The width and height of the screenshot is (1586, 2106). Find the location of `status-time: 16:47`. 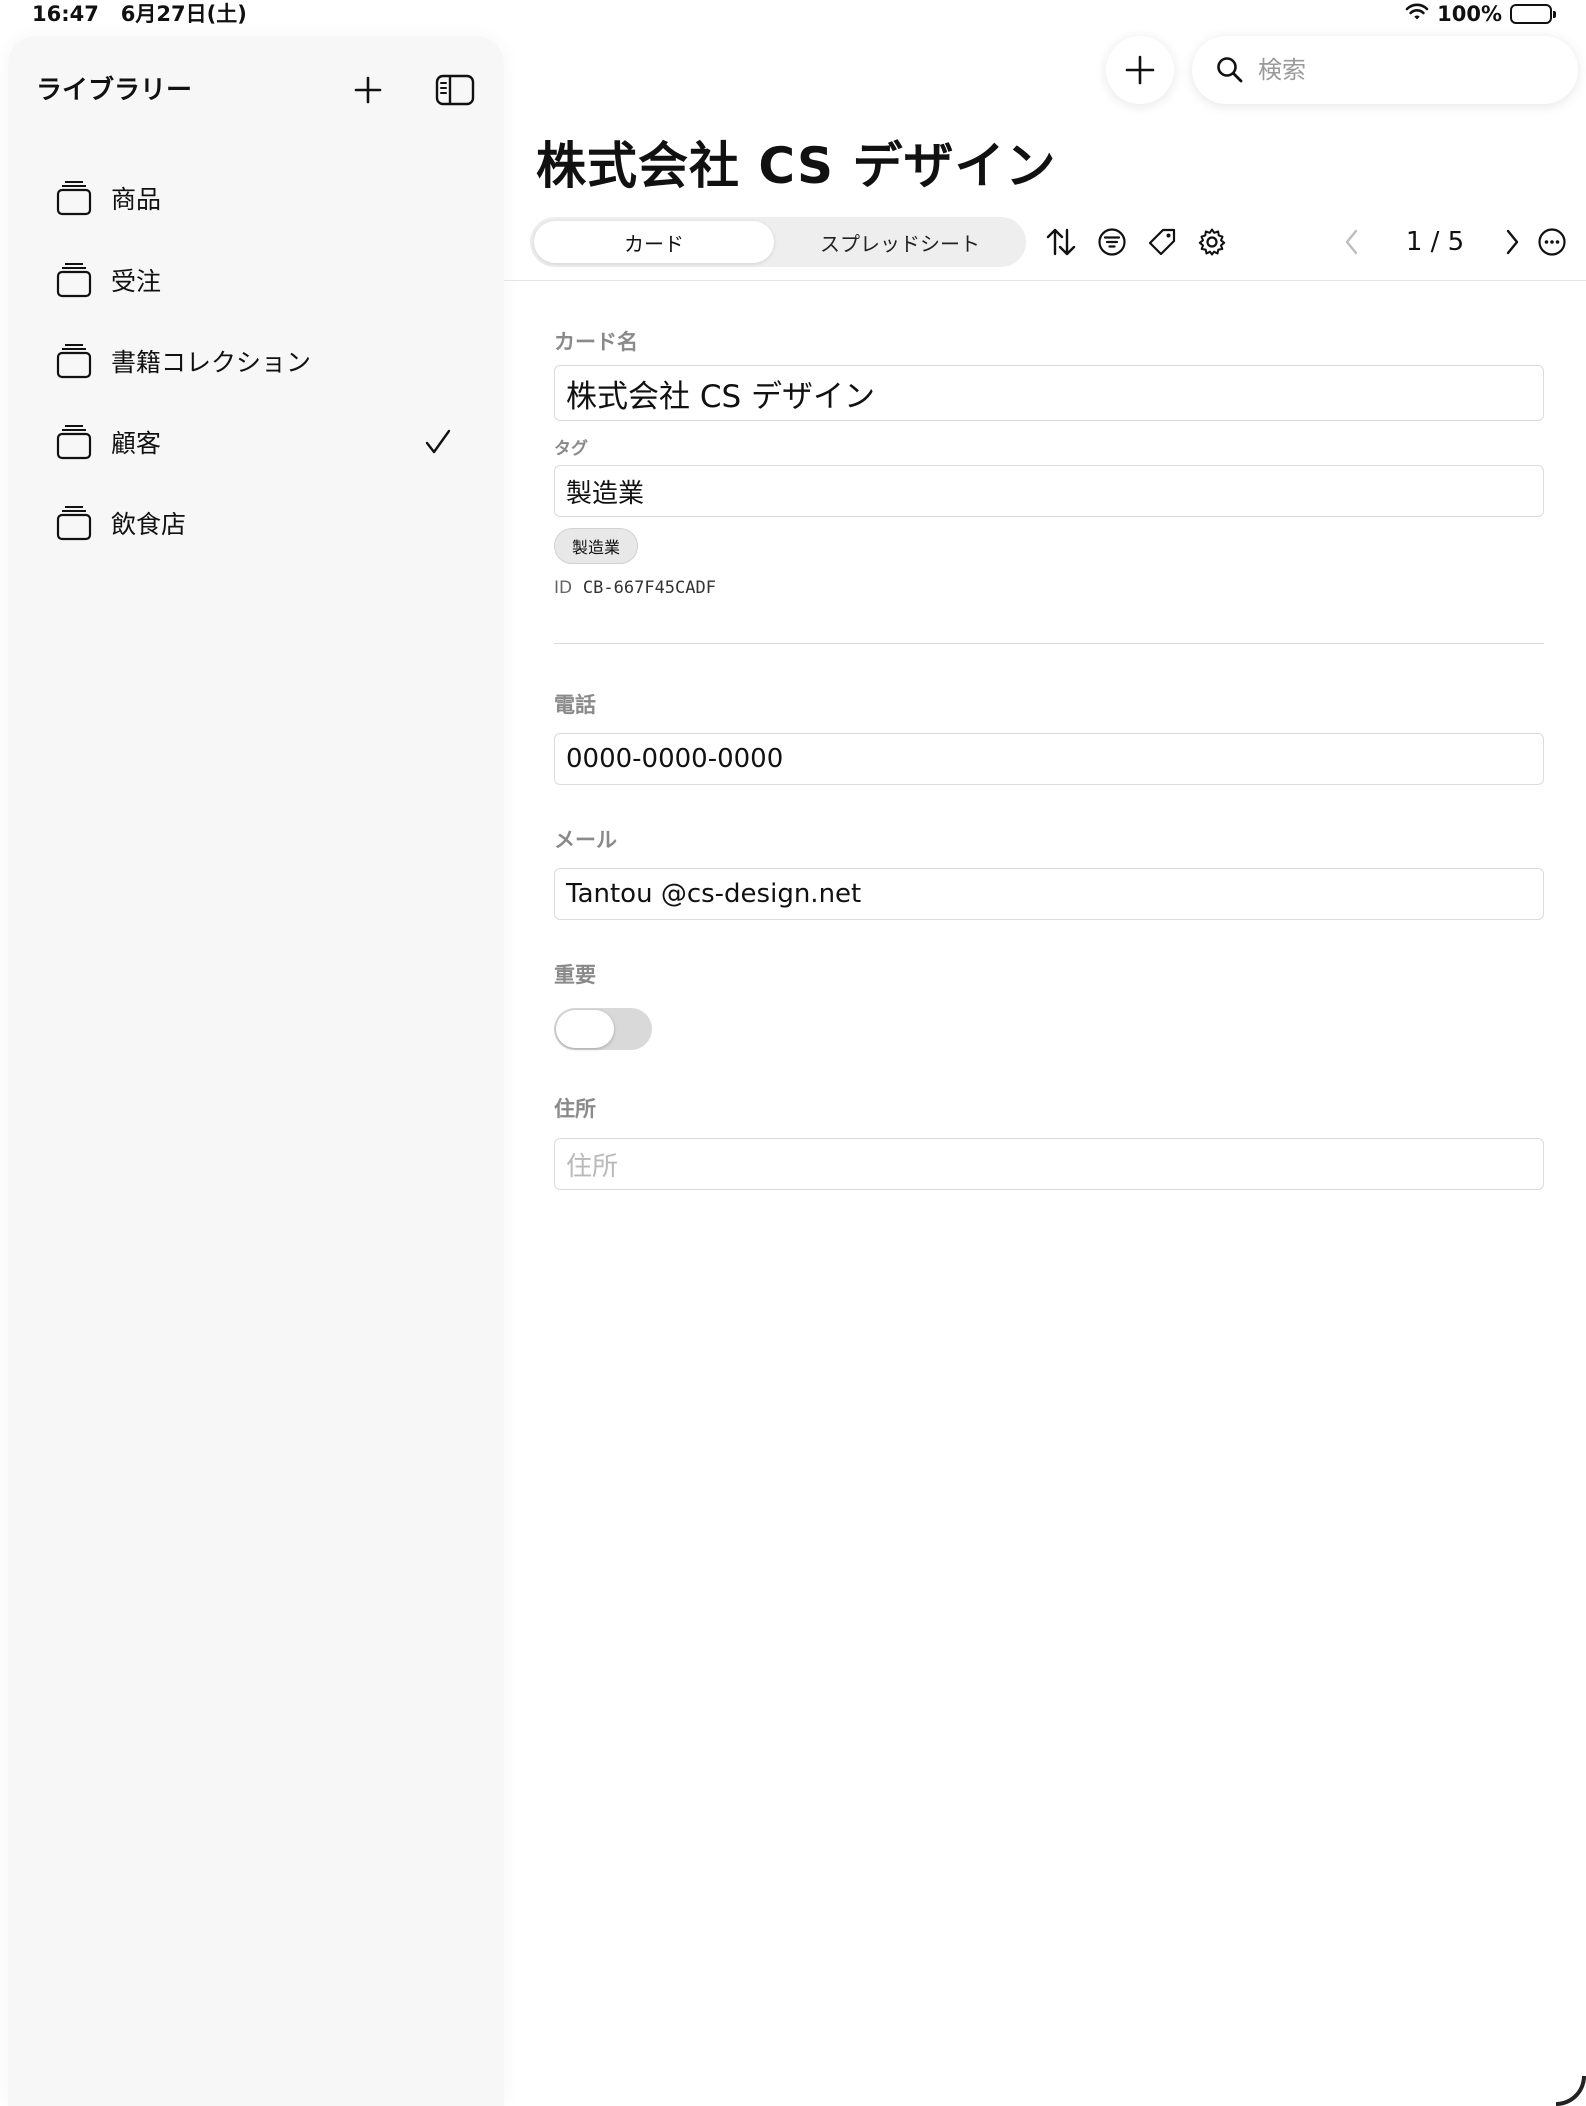

status-time: 16:47 is located at coordinates (65, 14).